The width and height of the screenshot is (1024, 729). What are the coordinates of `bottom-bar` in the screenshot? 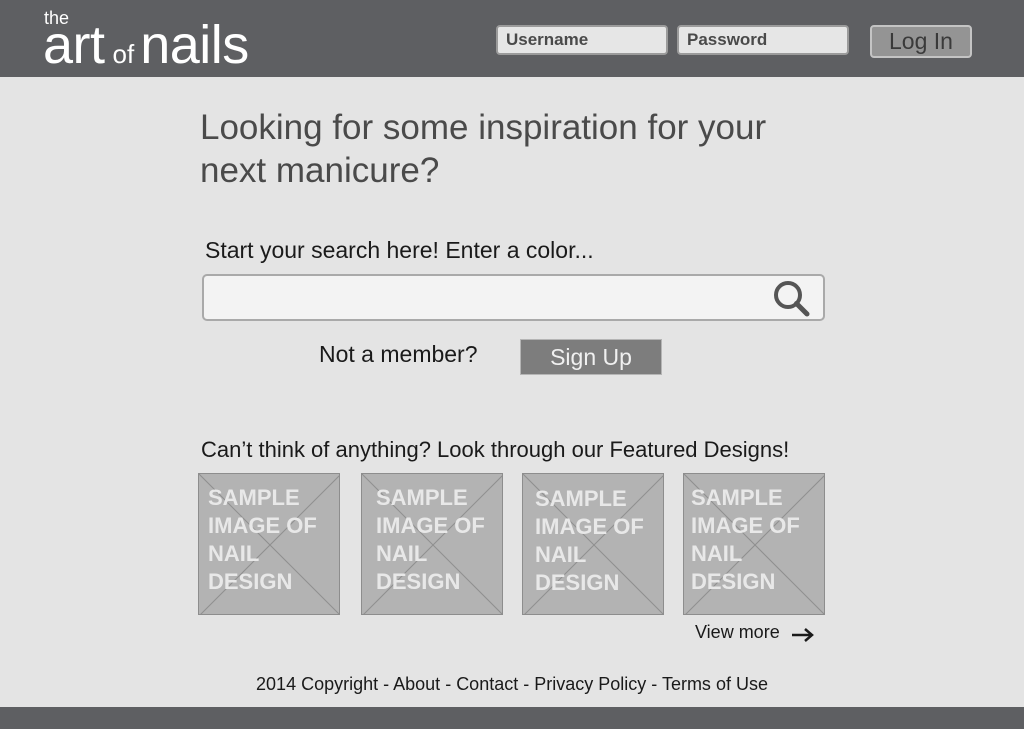 It's located at (512, 718).